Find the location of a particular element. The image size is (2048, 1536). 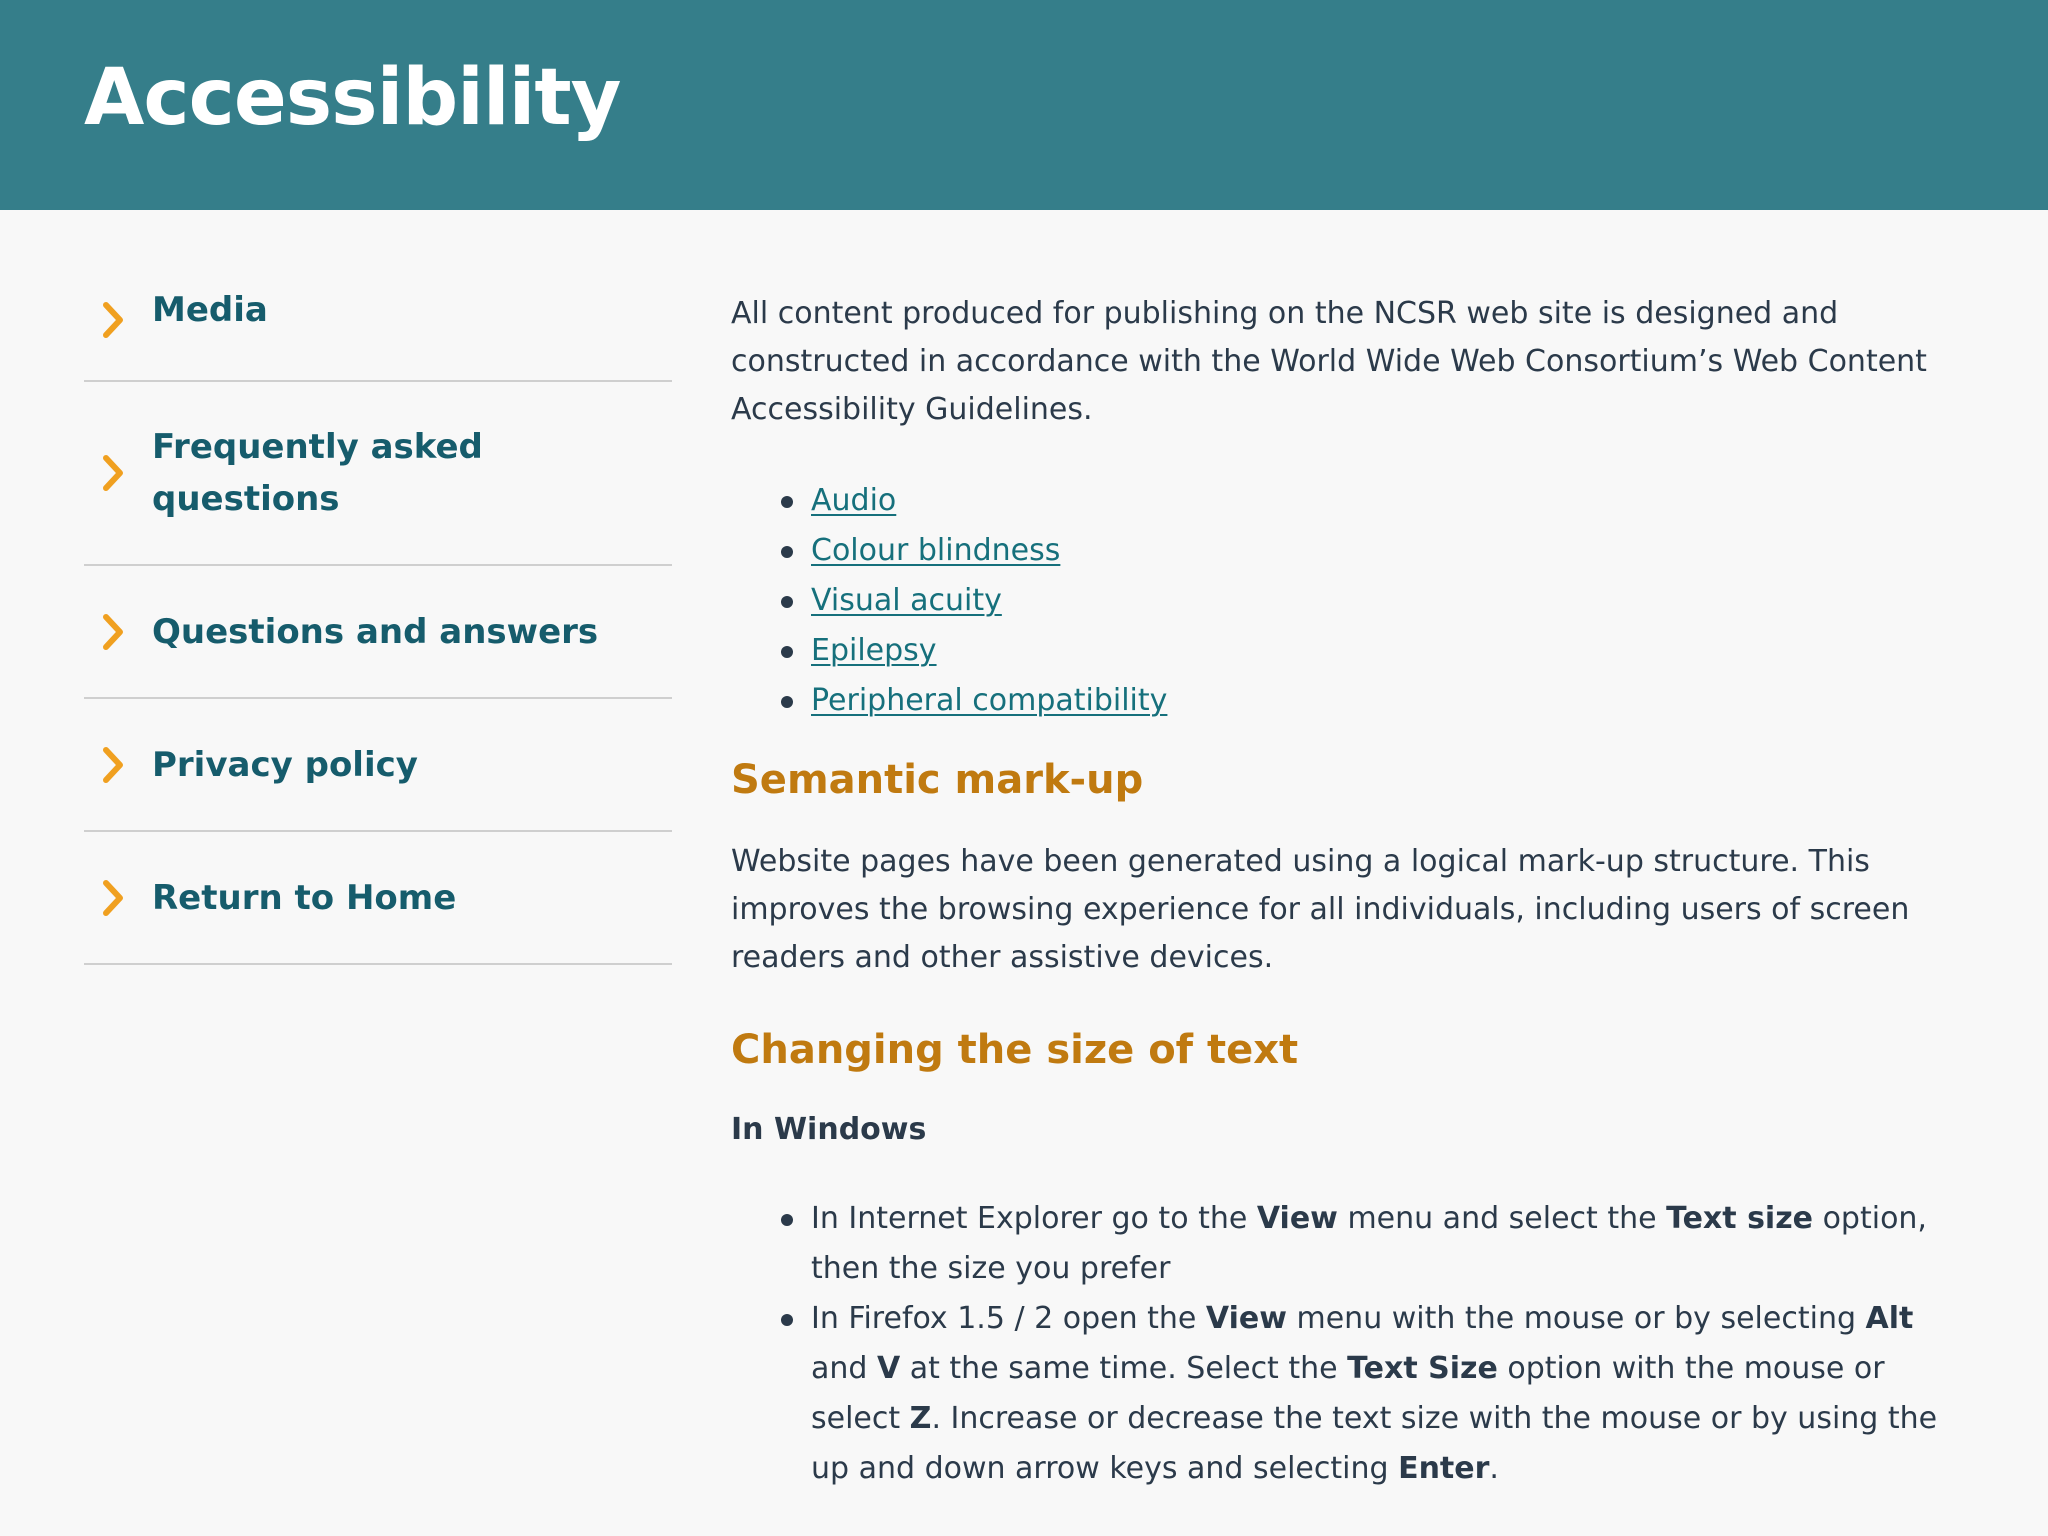

link-visual-acuity: Visual acuity is located at coordinates (906, 600).